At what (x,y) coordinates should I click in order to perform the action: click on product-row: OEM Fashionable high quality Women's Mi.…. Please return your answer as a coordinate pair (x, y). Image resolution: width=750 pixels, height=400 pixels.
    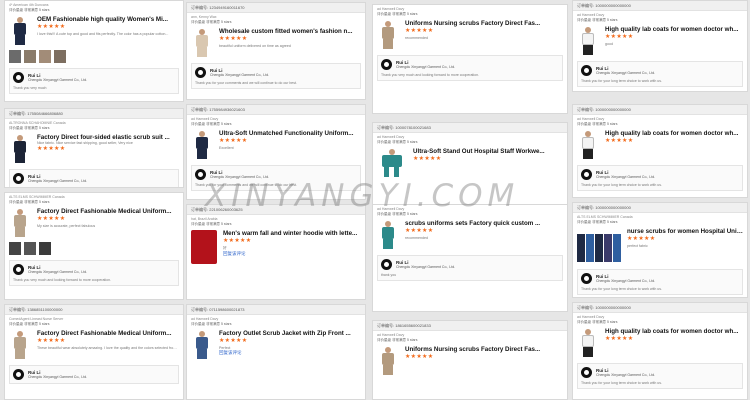
    Looking at the image, I should click on (94, 31).